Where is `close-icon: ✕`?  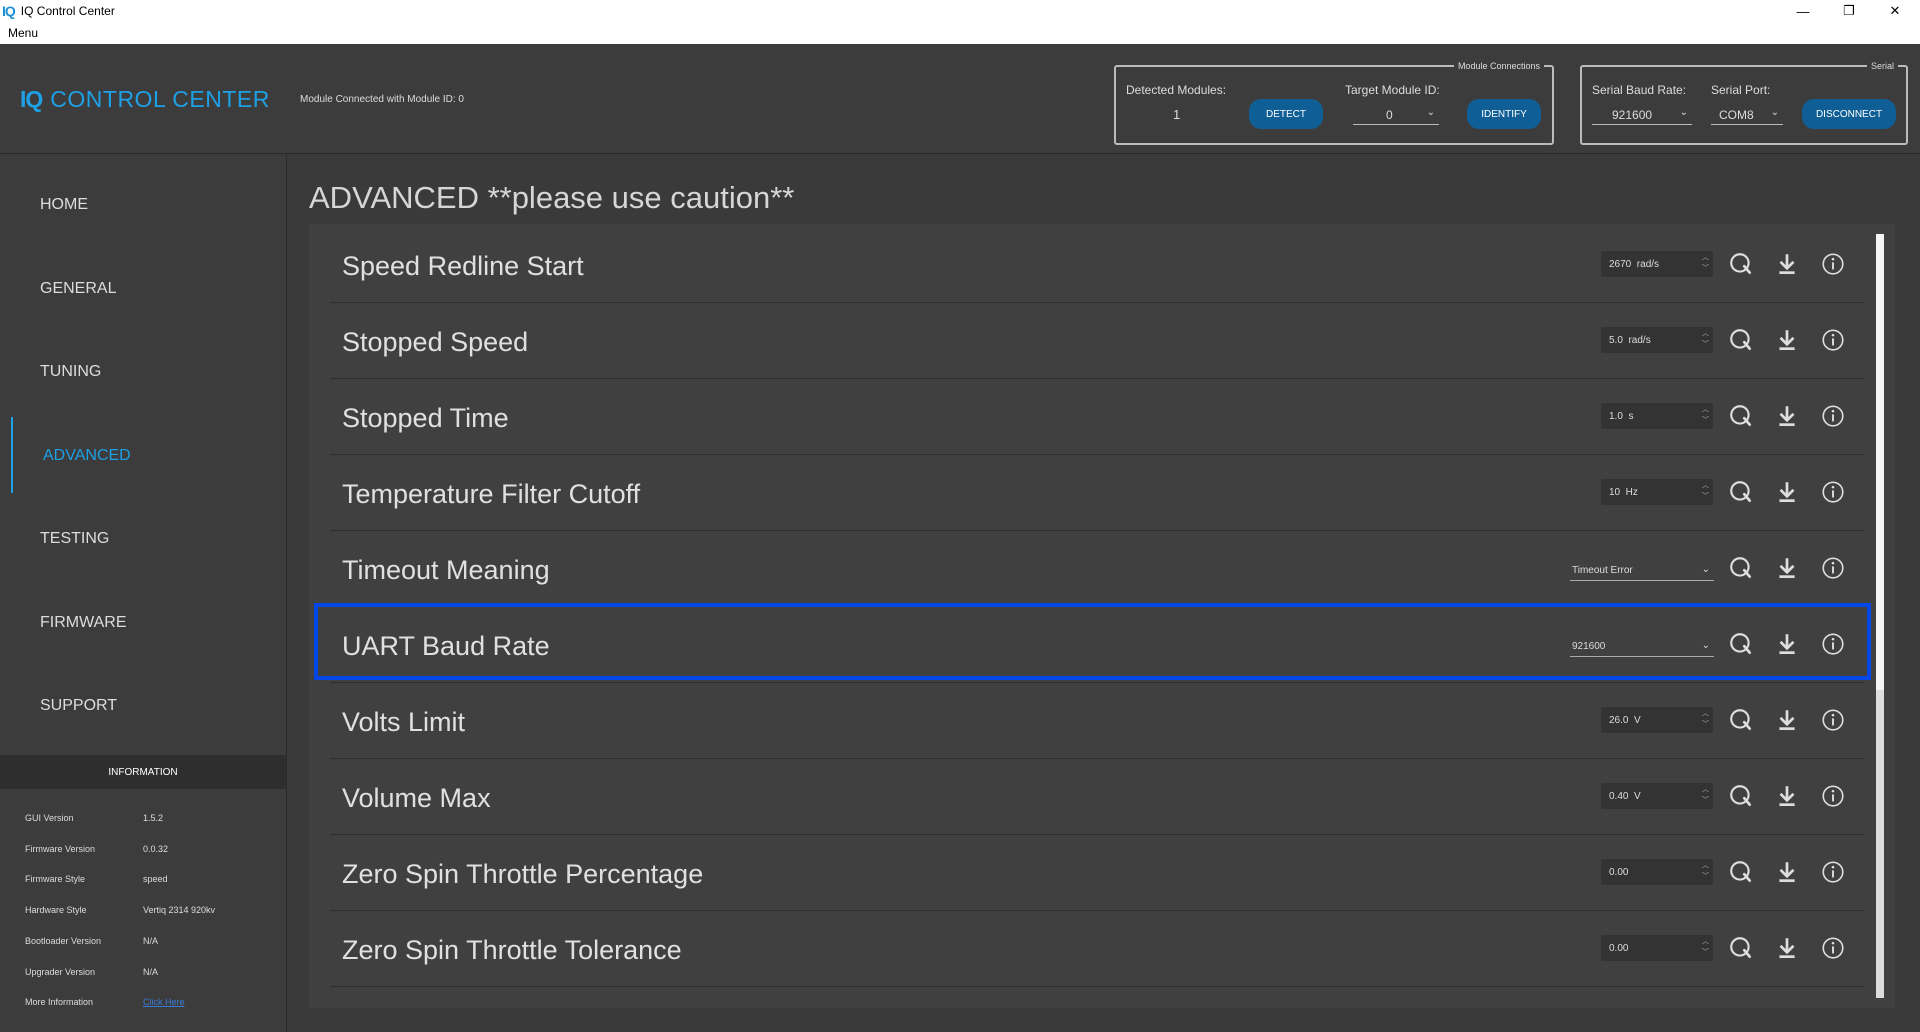 close-icon: ✕ is located at coordinates (1895, 10).